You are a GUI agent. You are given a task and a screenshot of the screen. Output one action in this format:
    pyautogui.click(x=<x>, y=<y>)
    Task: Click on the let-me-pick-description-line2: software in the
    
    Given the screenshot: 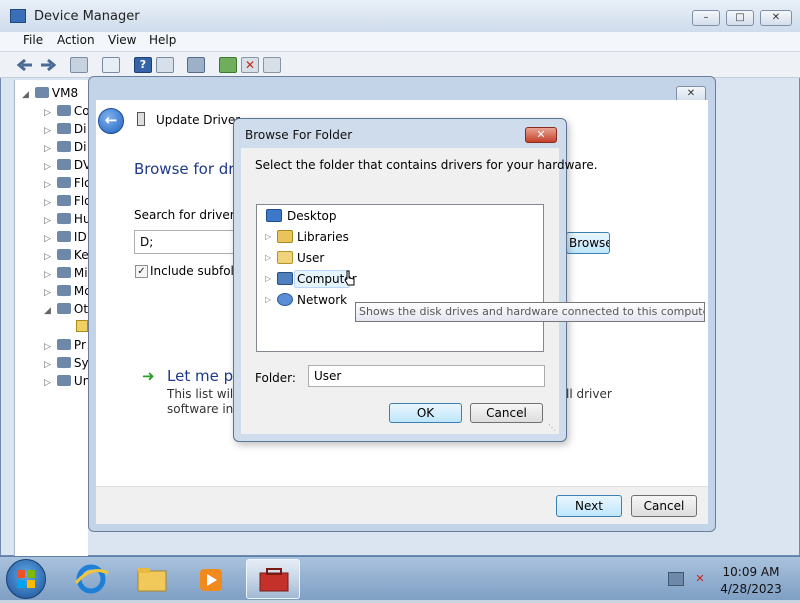 What is the action you would take?
    pyautogui.click(x=201, y=409)
    